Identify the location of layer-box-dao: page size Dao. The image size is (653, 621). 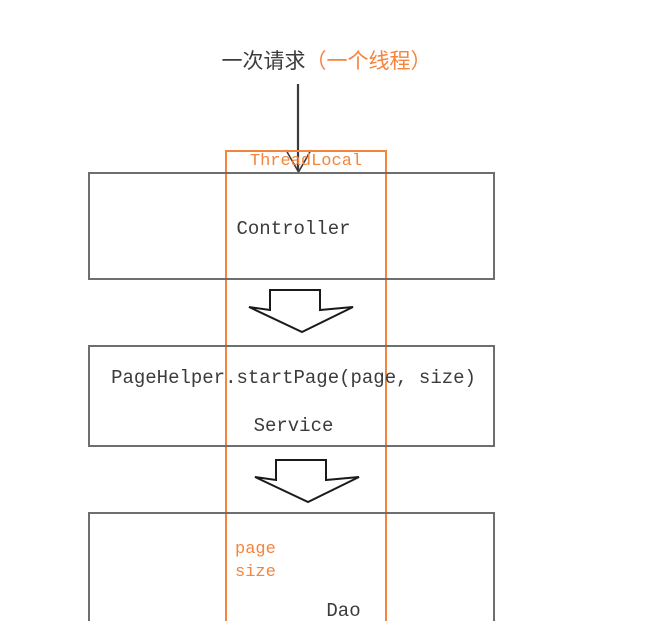
(291, 566).